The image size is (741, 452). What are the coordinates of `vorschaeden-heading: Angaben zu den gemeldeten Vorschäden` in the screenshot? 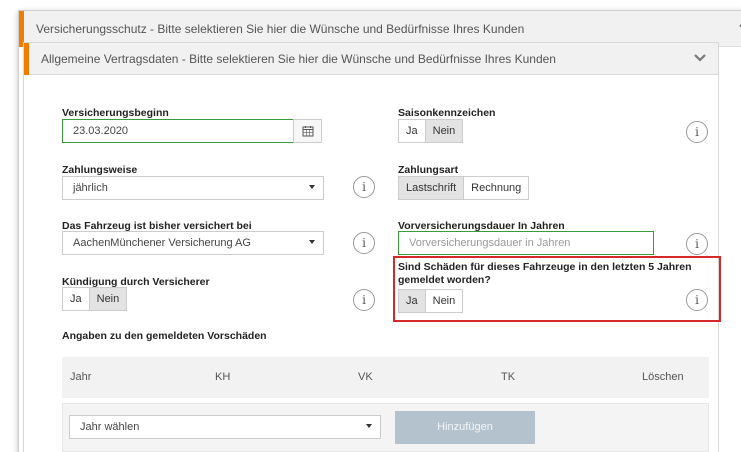 It's located at (164, 336).